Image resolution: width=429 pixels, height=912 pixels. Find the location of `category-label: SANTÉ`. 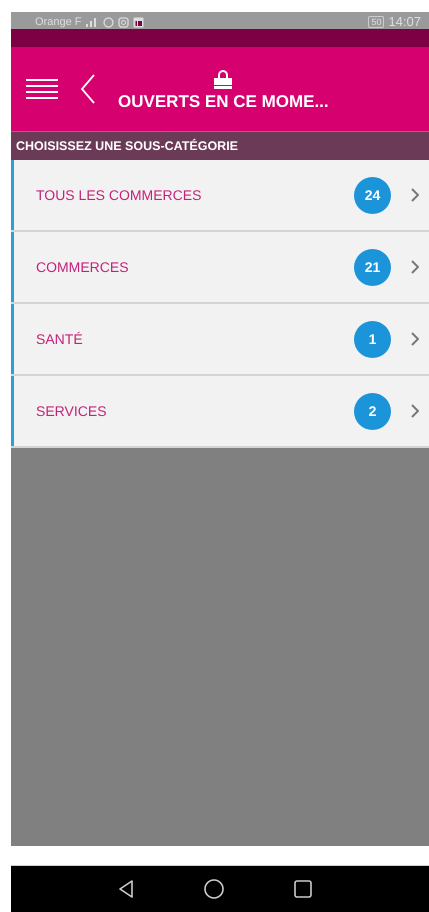

category-label: SANTÉ is located at coordinates (60, 339).